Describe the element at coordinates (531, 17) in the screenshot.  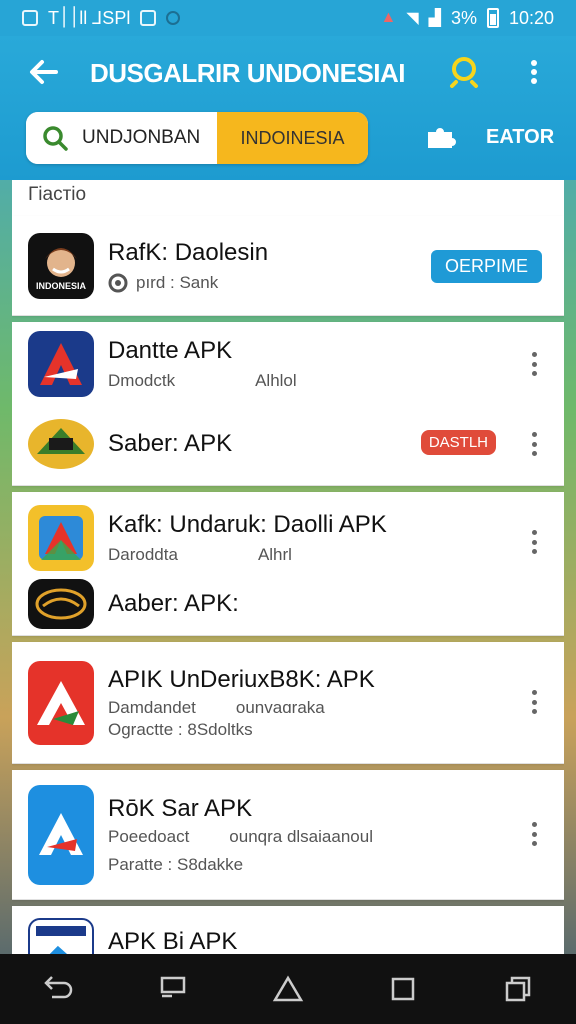
I see `status-time: 10:20` at that location.